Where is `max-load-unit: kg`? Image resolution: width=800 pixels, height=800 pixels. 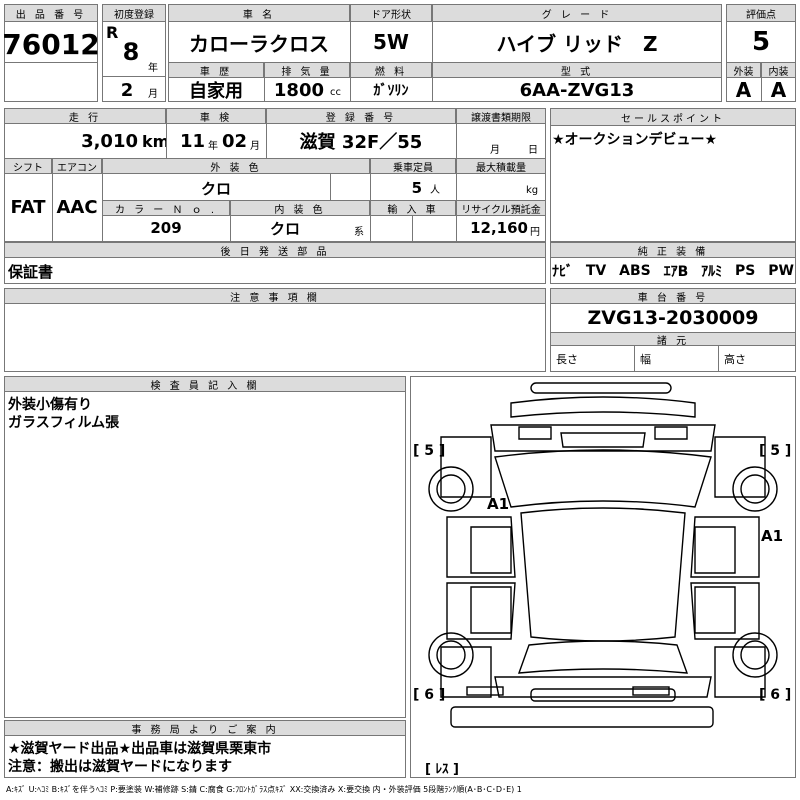
max-load-unit: kg is located at coordinates (532, 190).